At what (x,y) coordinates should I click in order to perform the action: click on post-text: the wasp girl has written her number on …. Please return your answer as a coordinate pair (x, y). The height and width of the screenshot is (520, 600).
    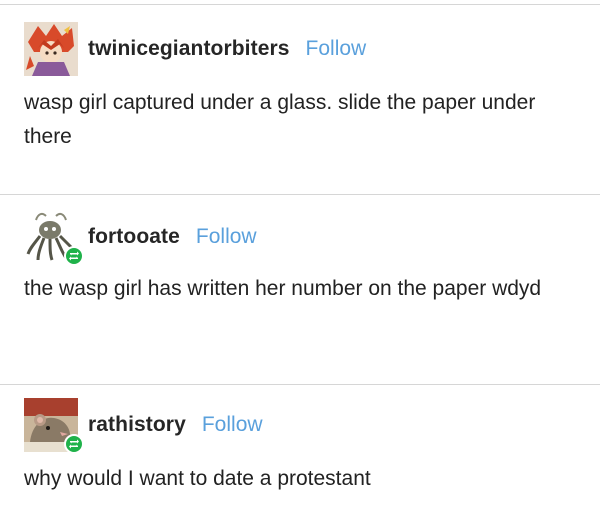
    Looking at the image, I should click on (283, 288).